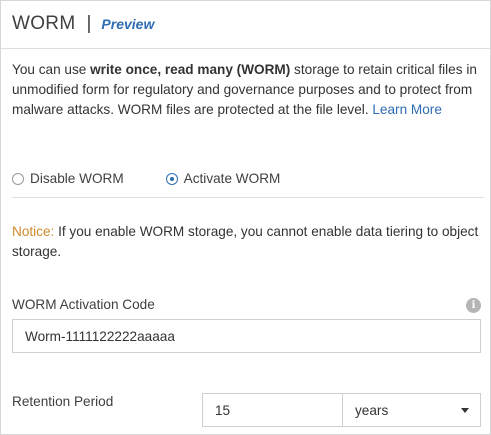 The image size is (491, 435). Describe the element at coordinates (248, 197) in the screenshot. I see `radio-divider` at that location.